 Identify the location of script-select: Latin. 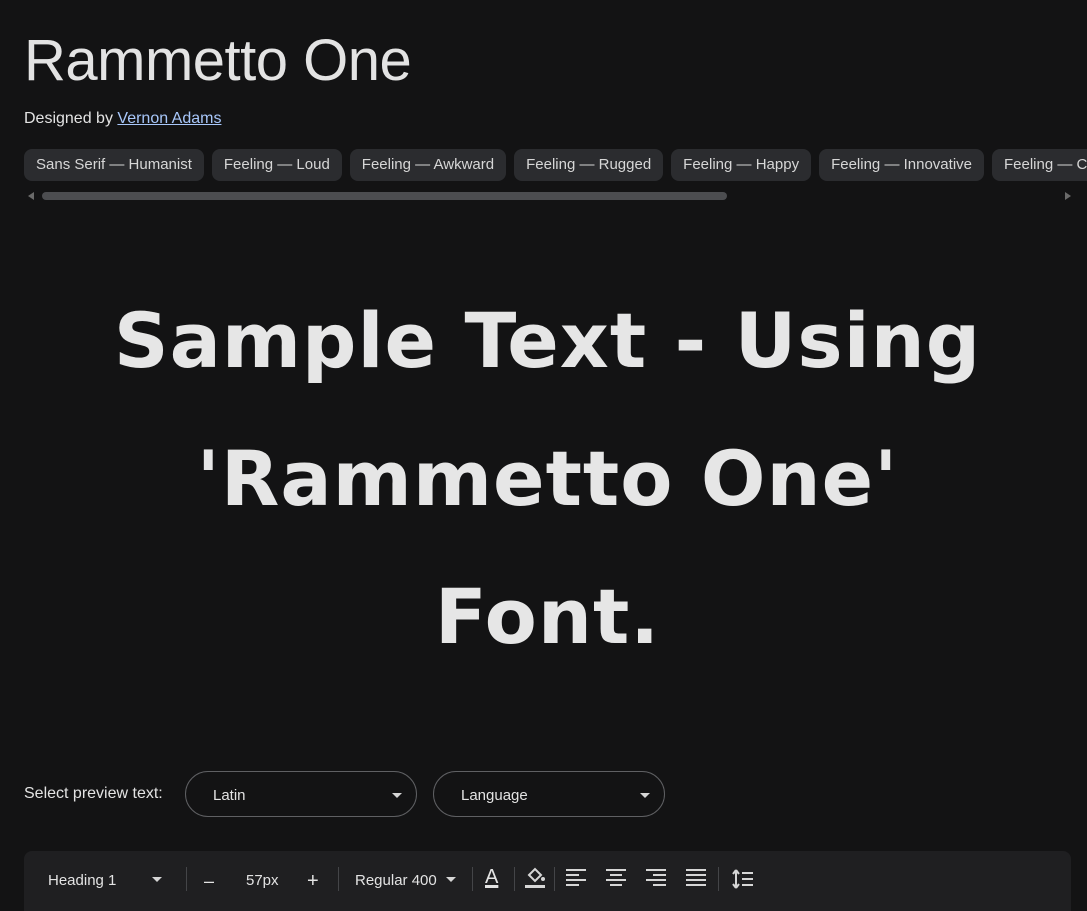
(301, 794).